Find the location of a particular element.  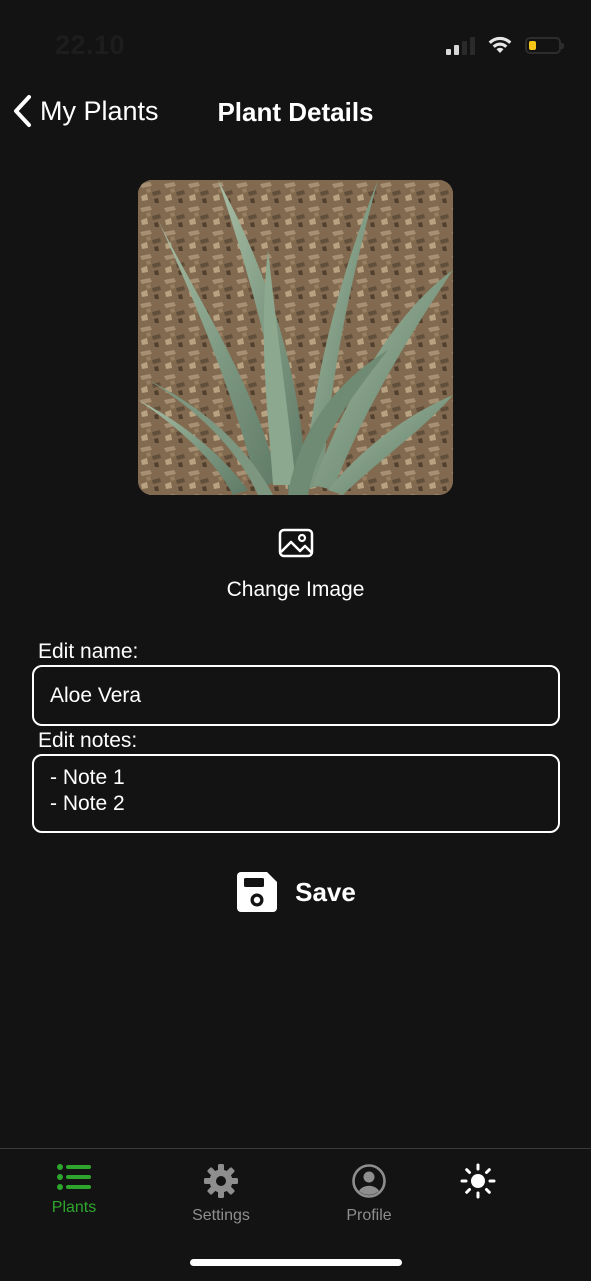

cellular-signal-icon is located at coordinates (460, 45).